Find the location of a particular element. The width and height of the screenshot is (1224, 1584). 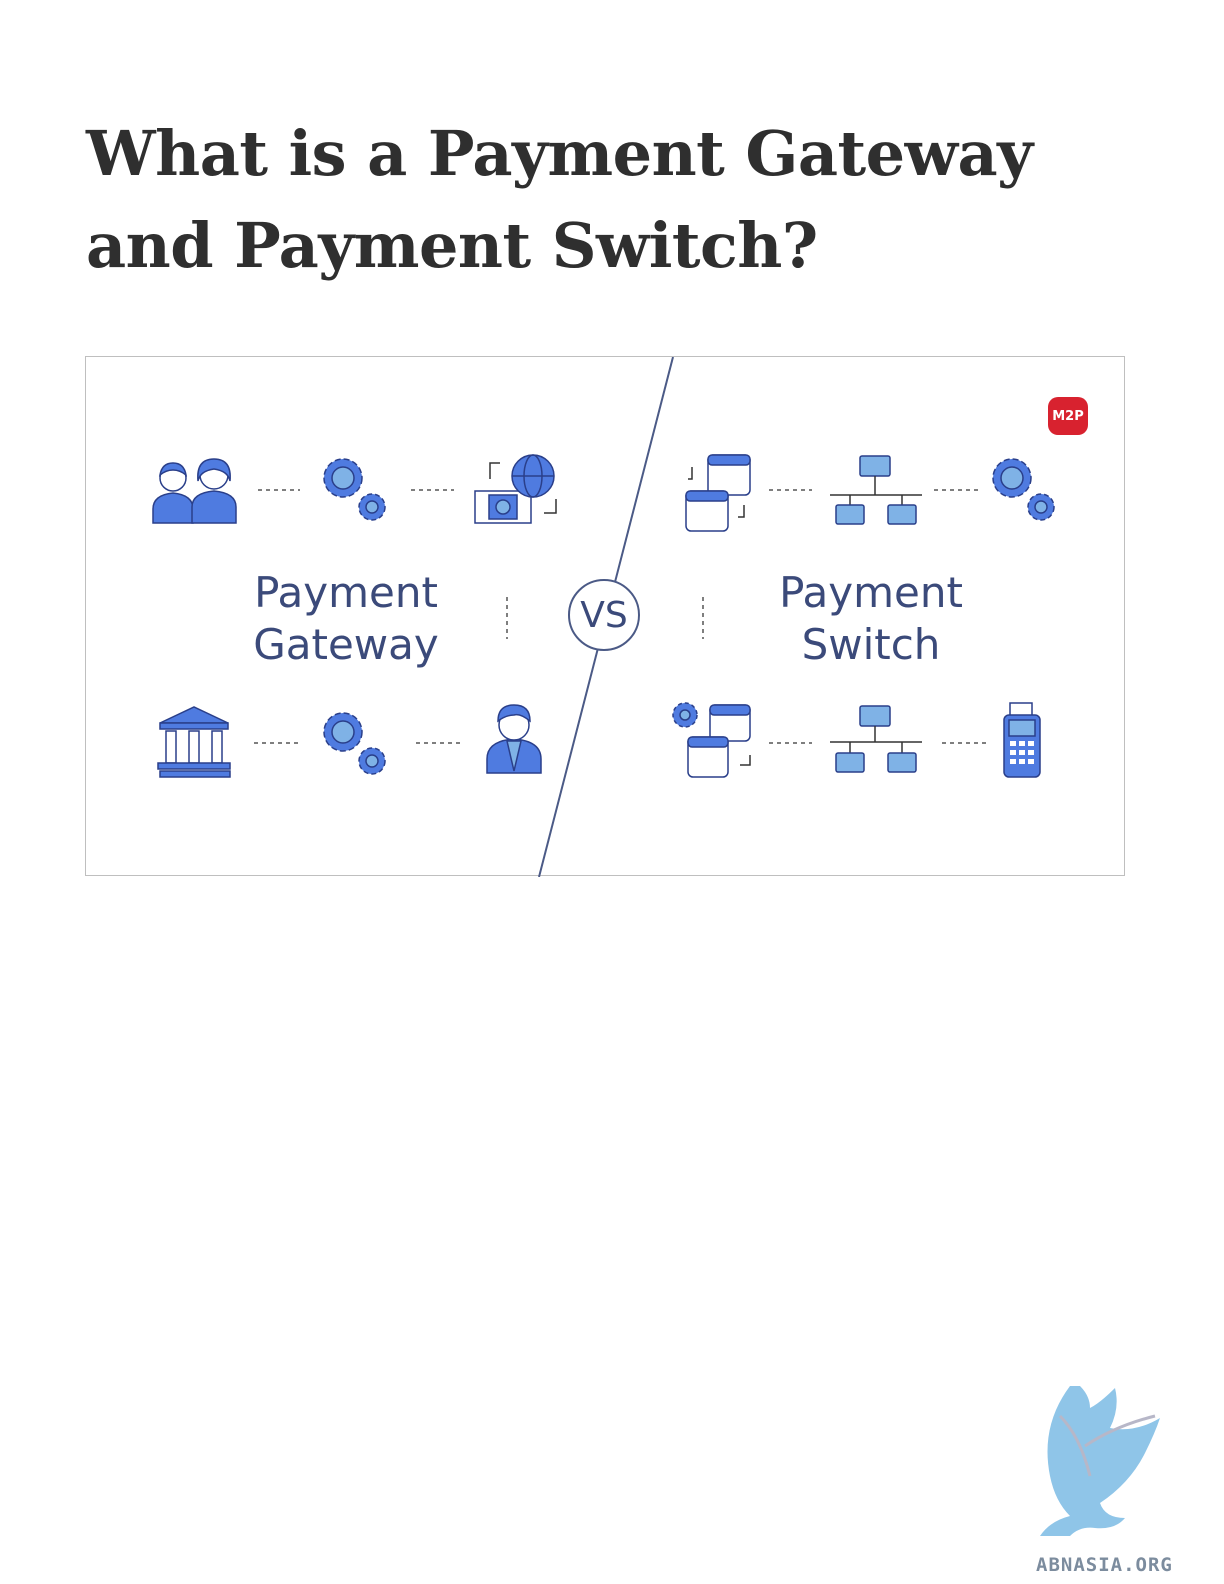

network-icon-top is located at coordinates (876, 490).